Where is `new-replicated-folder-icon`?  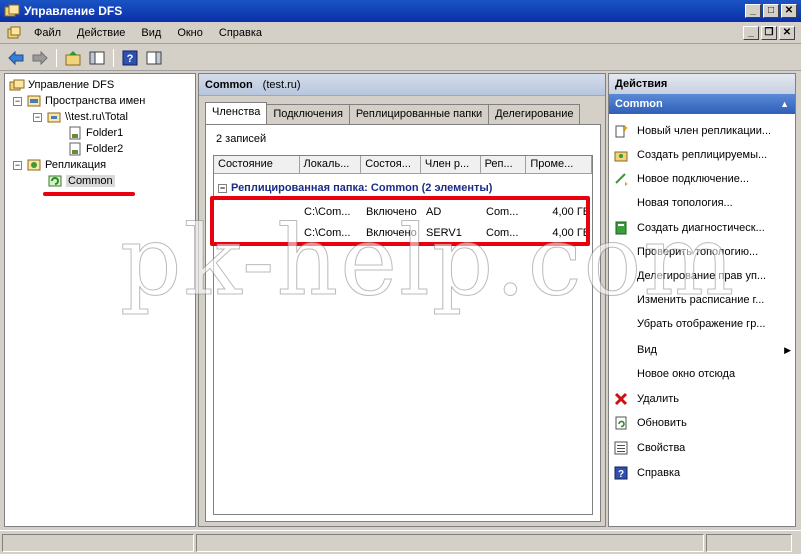 new-replicated-folder-icon is located at coordinates (621, 156).